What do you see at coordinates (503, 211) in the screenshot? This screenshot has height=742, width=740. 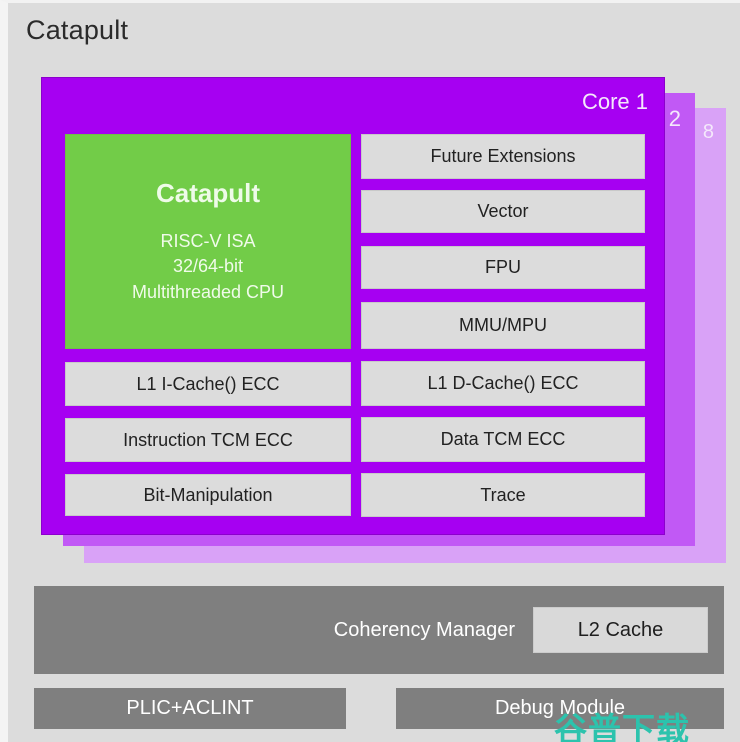 I see `ip-block-vector: Vector` at bounding box center [503, 211].